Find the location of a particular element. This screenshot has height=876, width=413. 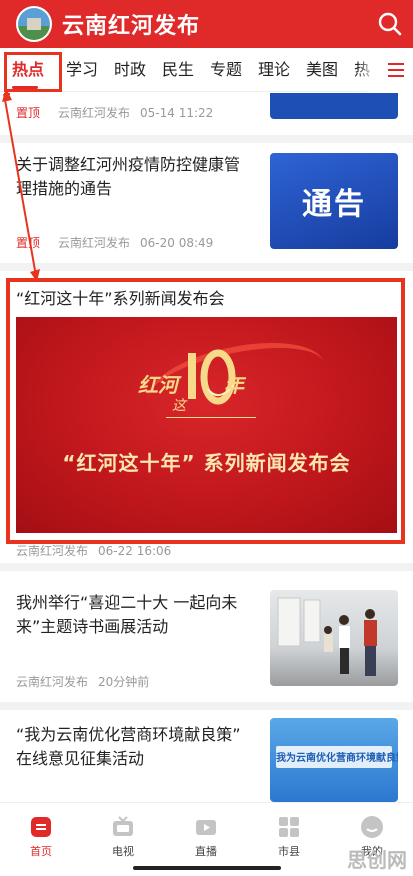

article-meta: 置顶 云南红河发布 06-20 08:49 is located at coordinates (114, 242).